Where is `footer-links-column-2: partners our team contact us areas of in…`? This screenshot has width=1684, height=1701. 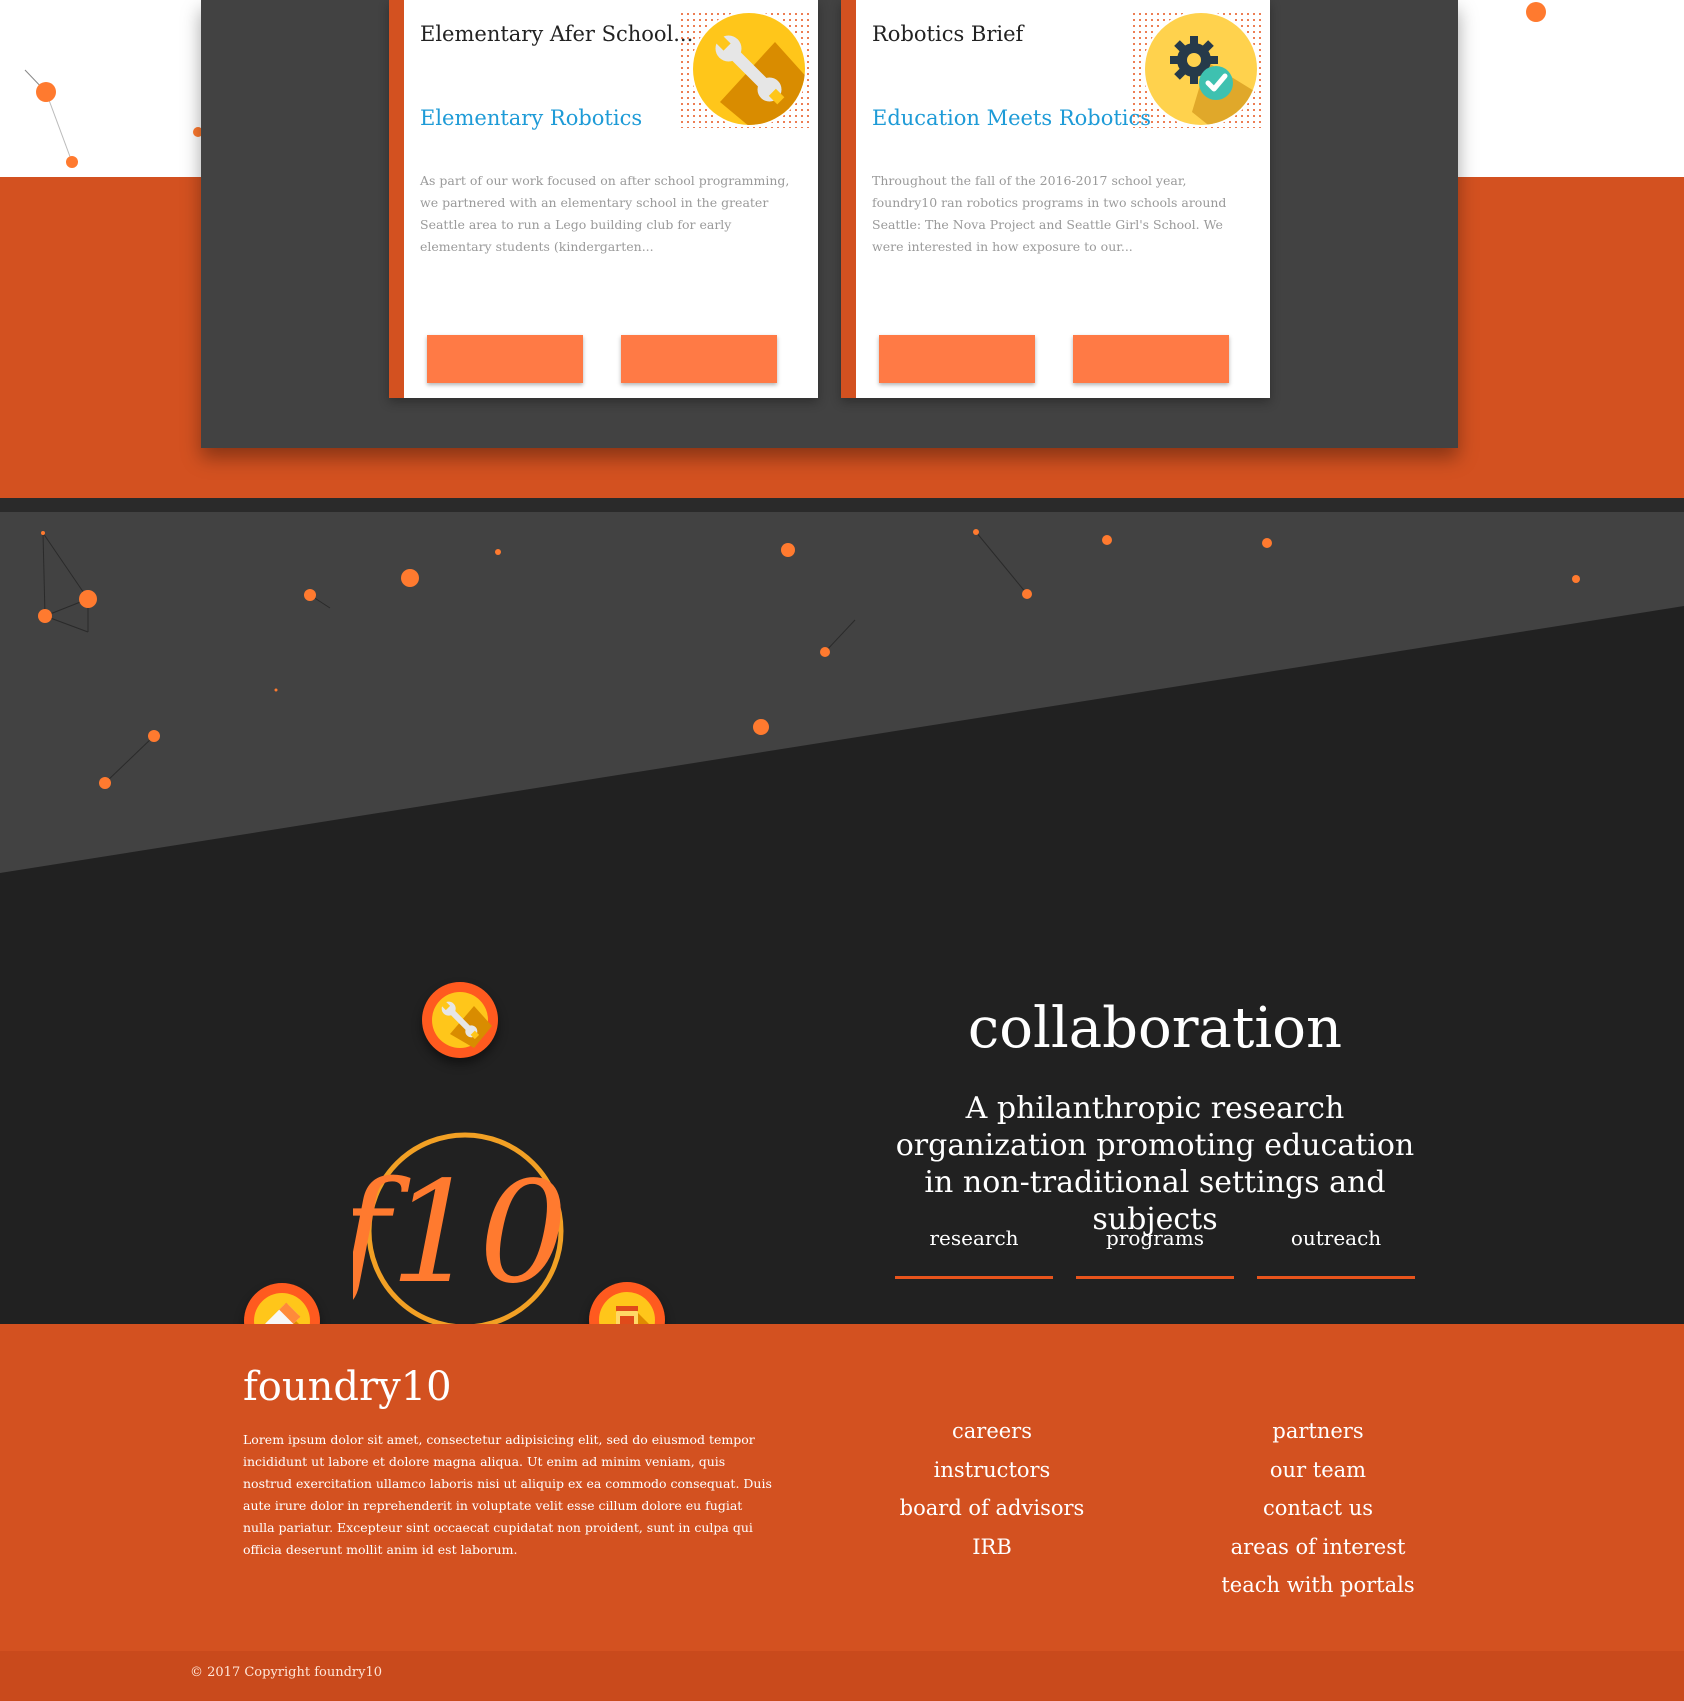 footer-links-column-2: partners our team contact us areas of in… is located at coordinates (1318, 1508).